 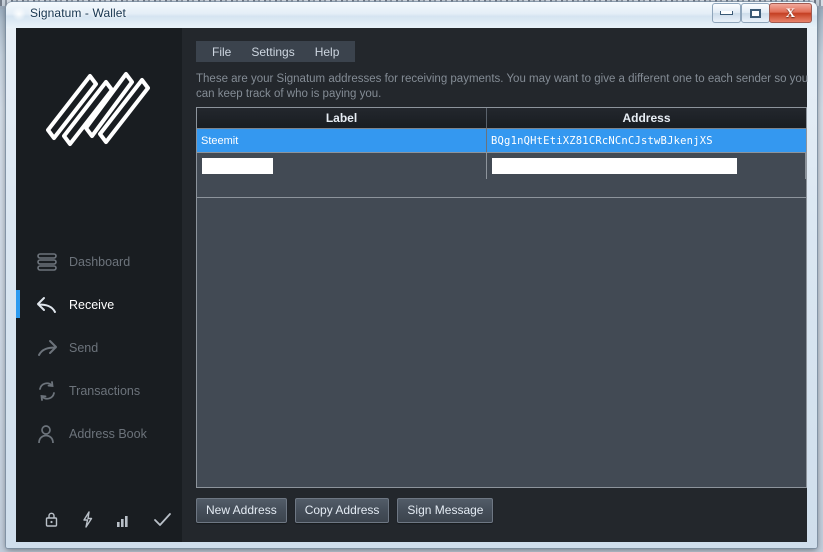 I want to click on signatum-logo, so click(x=99, y=109).